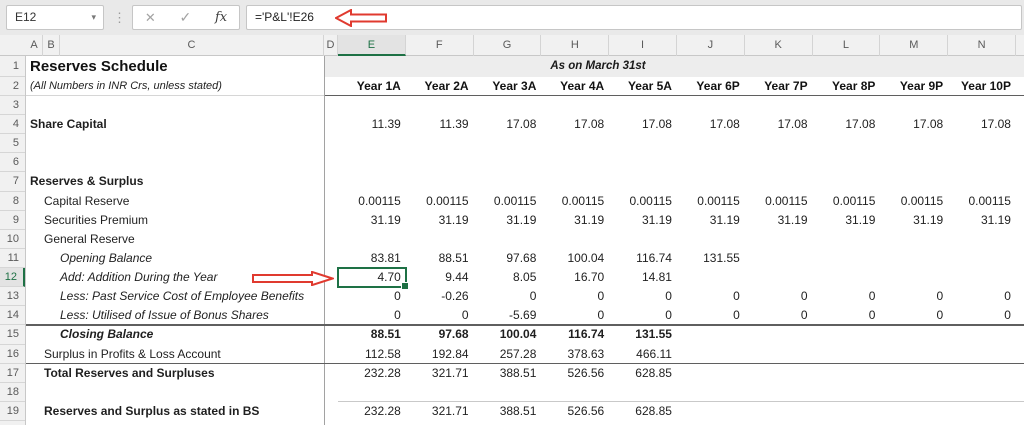 The width and height of the screenshot is (1024, 425). Describe the element at coordinates (779, 220) in the screenshot. I see `cell-K9: 31.19` at that location.